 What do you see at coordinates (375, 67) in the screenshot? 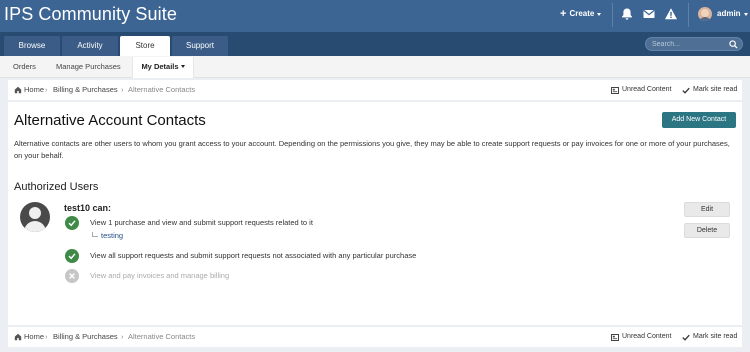
I see `store-subnav: Orders Manage Purchases My Details` at bounding box center [375, 67].